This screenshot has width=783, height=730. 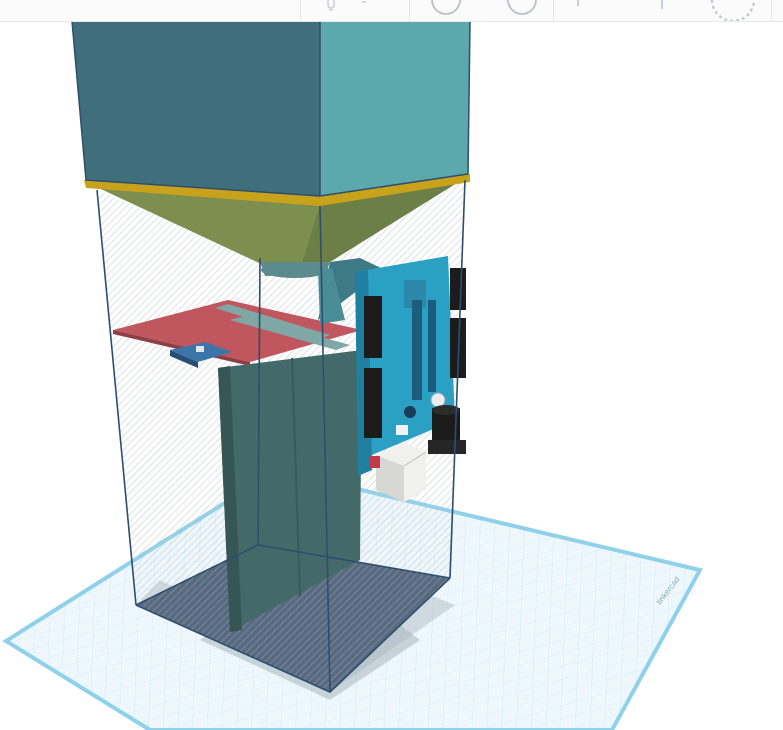 I want to click on ruler-icon, so click(x=578, y=3).